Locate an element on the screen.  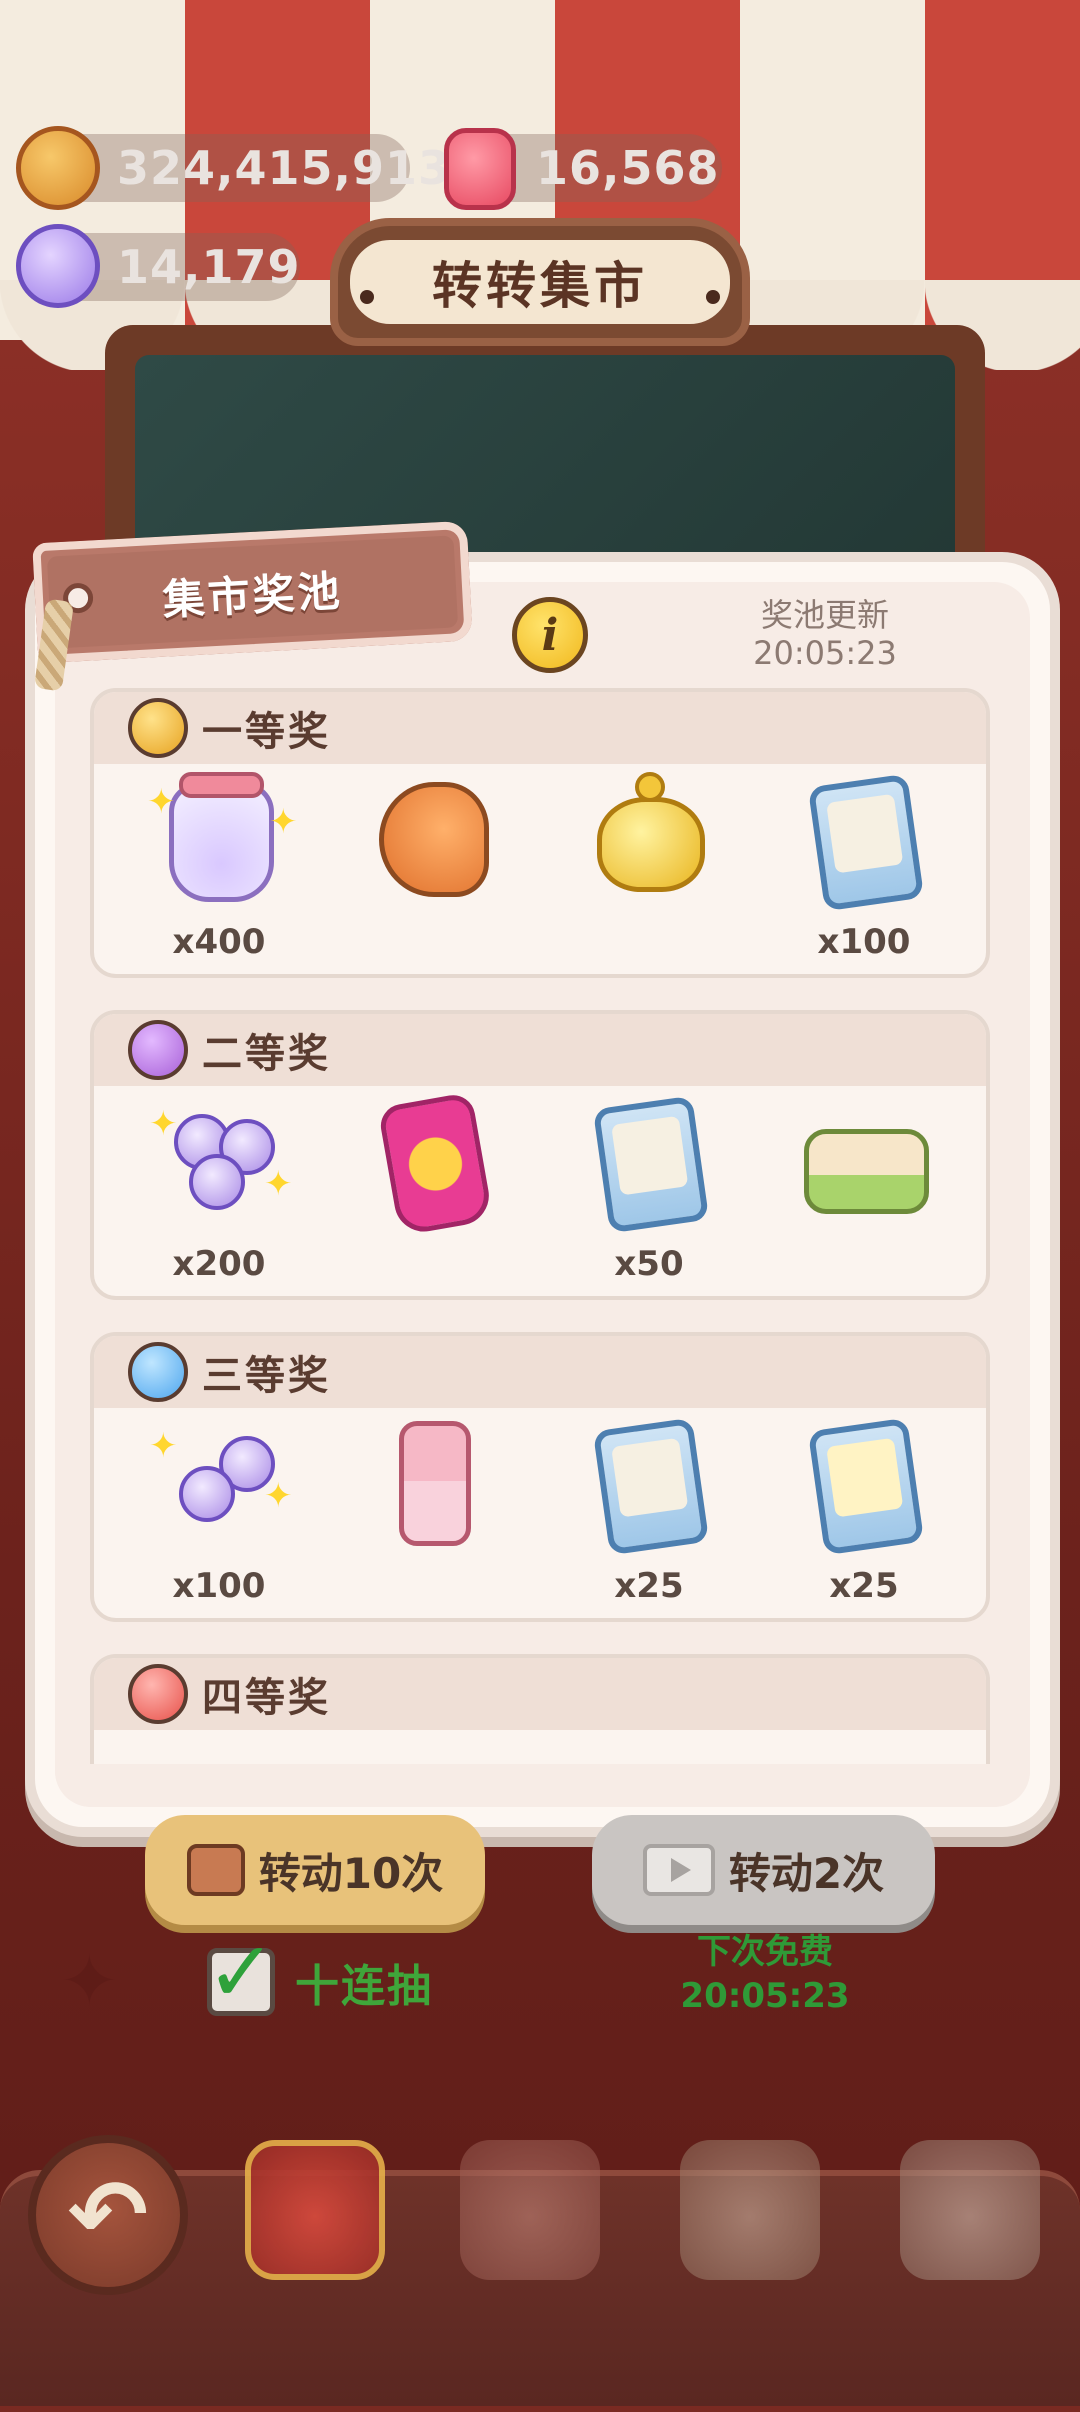
red-orb-icon is located at coordinates (158, 1694).